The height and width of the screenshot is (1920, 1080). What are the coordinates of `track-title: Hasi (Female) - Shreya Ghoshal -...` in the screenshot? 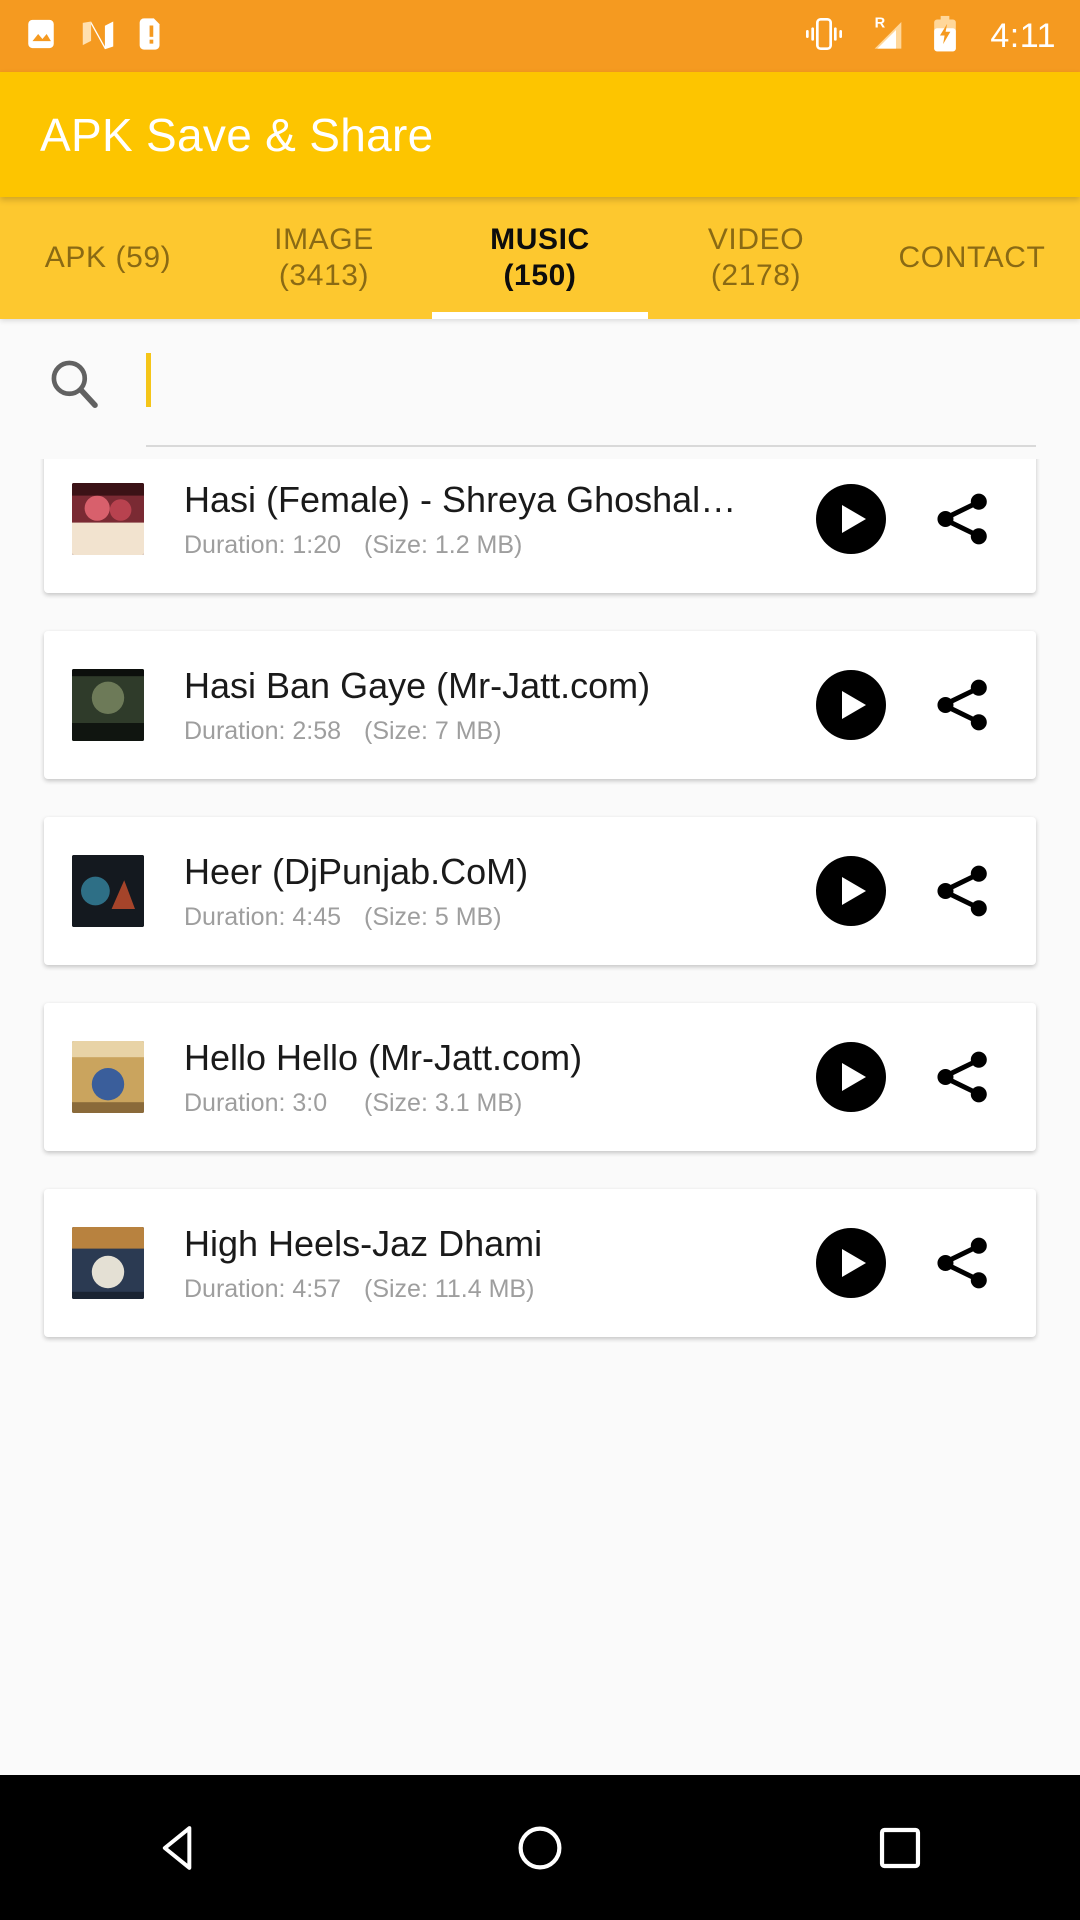 It's located at (464, 499).